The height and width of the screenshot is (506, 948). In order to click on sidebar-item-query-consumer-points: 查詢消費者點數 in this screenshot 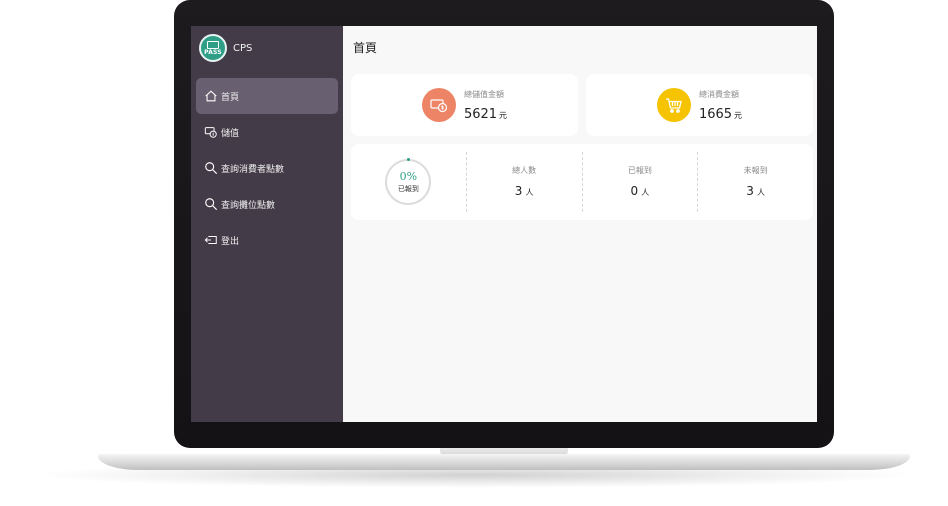, I will do `click(267, 168)`.